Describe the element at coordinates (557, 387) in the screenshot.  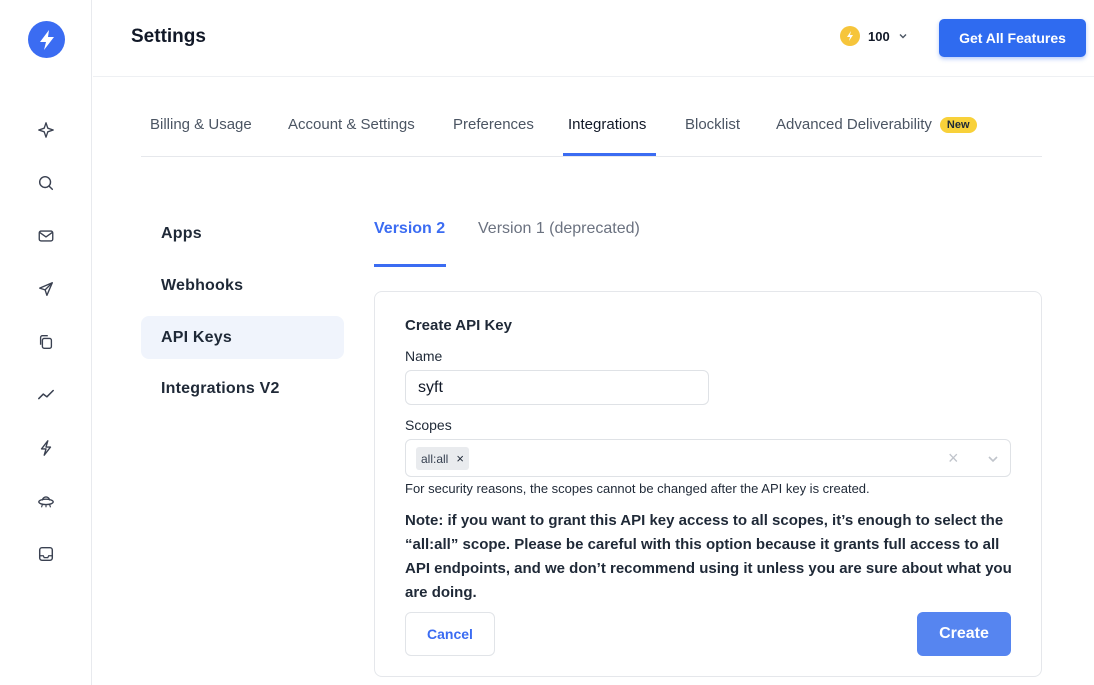
I see `name-input` at that location.